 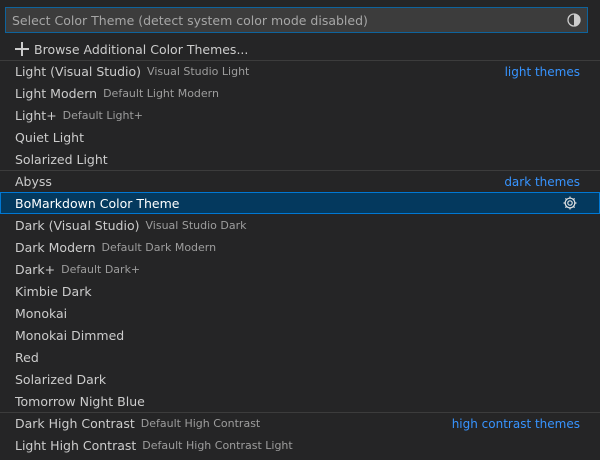 I want to click on theme-item: Kimbie Dark, so click(x=300, y=291).